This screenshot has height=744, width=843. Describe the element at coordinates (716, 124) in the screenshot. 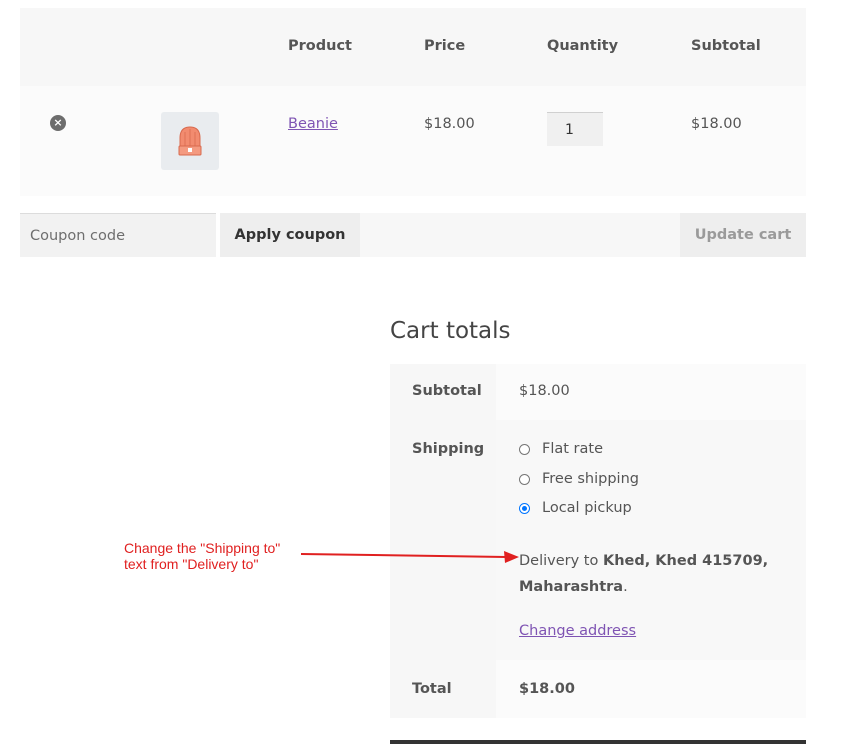

I see `subtotal-cell: $18.00` at that location.